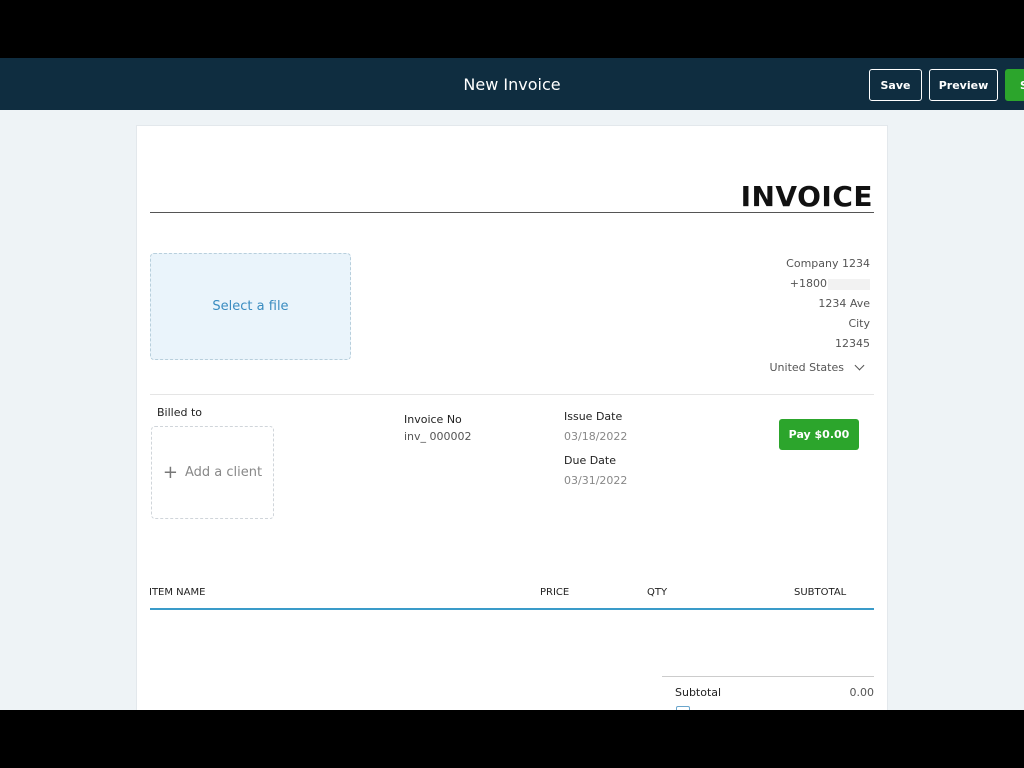 The height and width of the screenshot is (768, 1024). What do you see at coordinates (177, 592) in the screenshot?
I see `col-header-item-name: ITEM NAME` at bounding box center [177, 592].